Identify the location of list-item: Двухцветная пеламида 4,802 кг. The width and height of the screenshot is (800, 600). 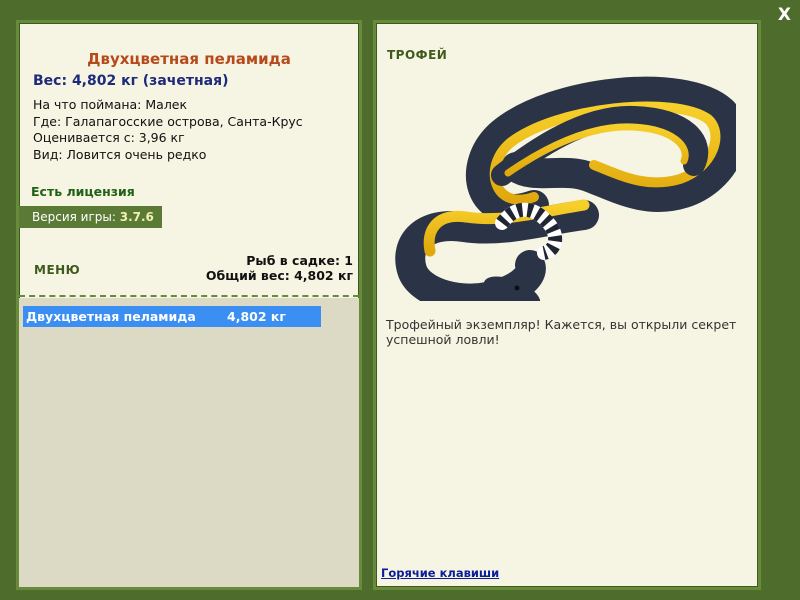
(172, 316).